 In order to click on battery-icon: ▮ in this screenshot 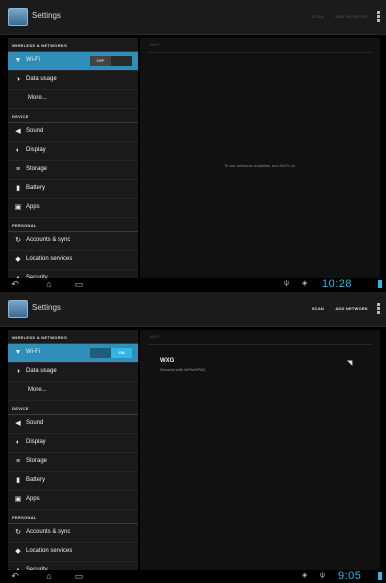, I will do `click(18, 188)`.